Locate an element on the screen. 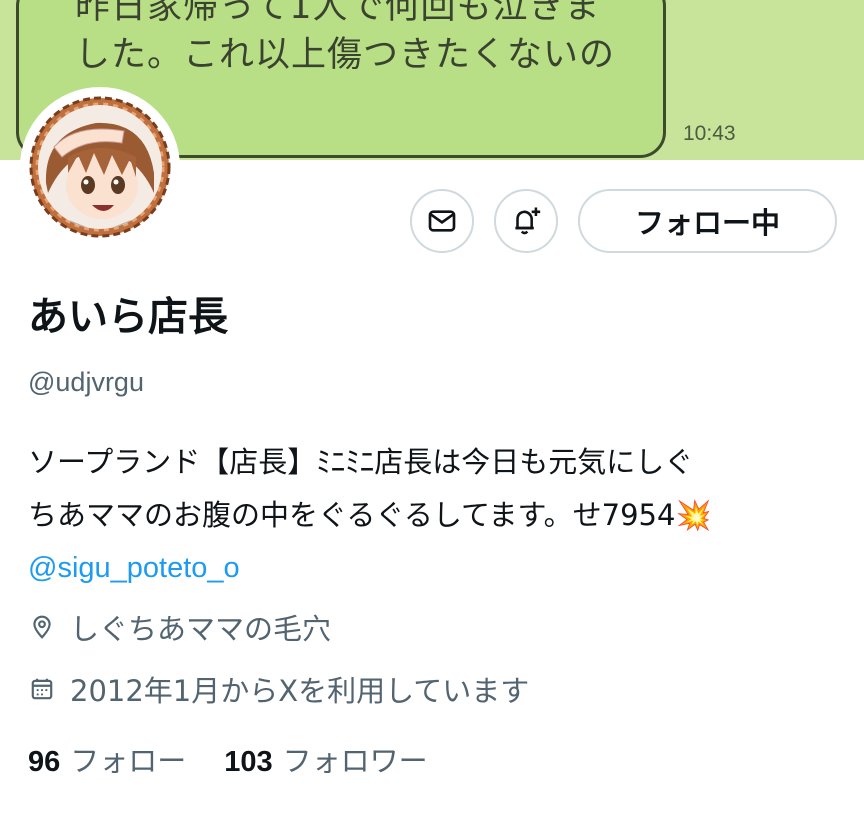 Image resolution: width=864 pixels, height=815 pixels. follow-stats: 96 フォロー 103 フォロワー is located at coordinates (228, 759).